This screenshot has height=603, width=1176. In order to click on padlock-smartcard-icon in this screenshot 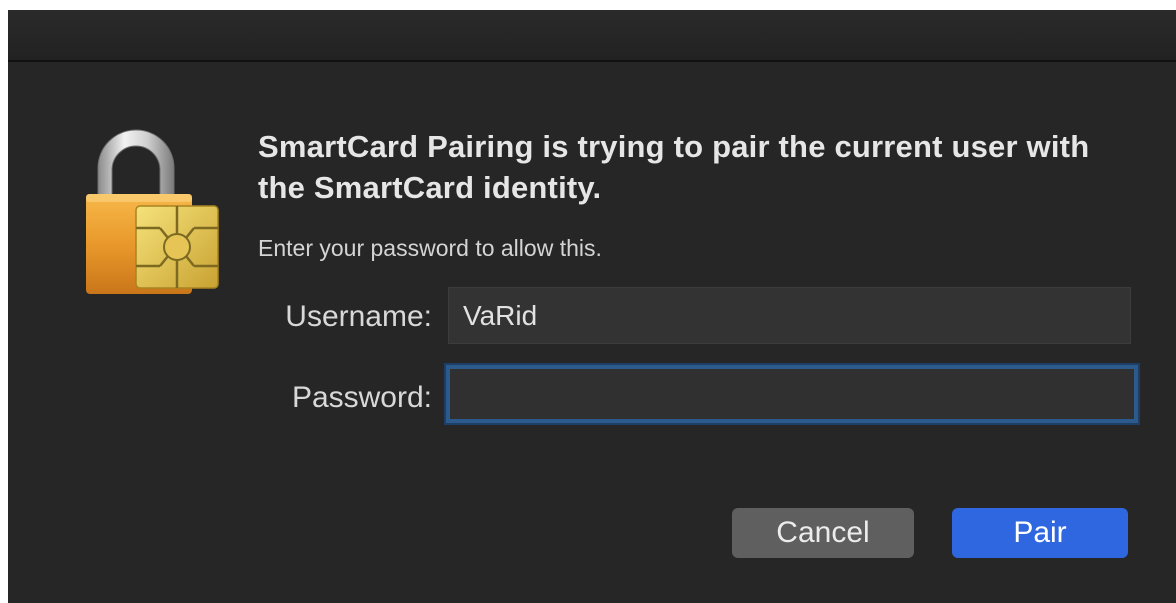, I will do `click(152, 211)`.